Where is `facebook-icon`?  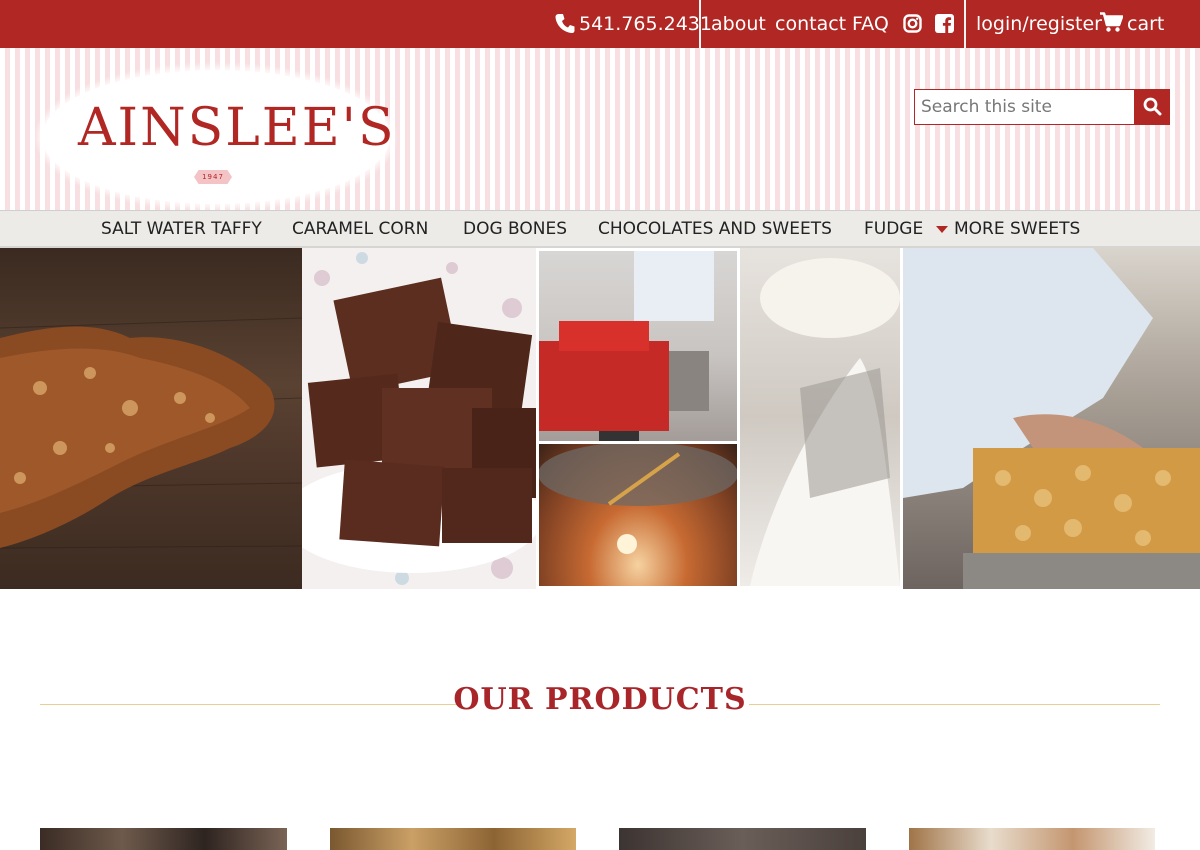
facebook-icon is located at coordinates (944, 23).